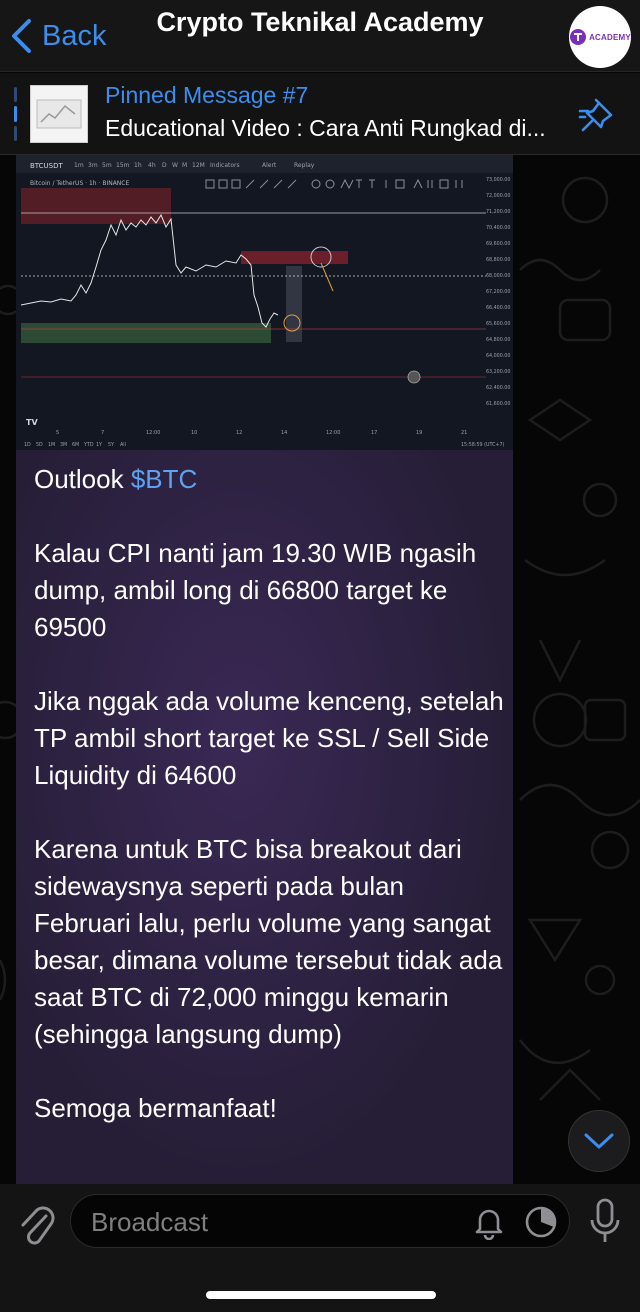 The height and width of the screenshot is (1312, 640). Describe the element at coordinates (207, 95) in the screenshot. I see `pinned-title: Pinned Message #7` at that location.